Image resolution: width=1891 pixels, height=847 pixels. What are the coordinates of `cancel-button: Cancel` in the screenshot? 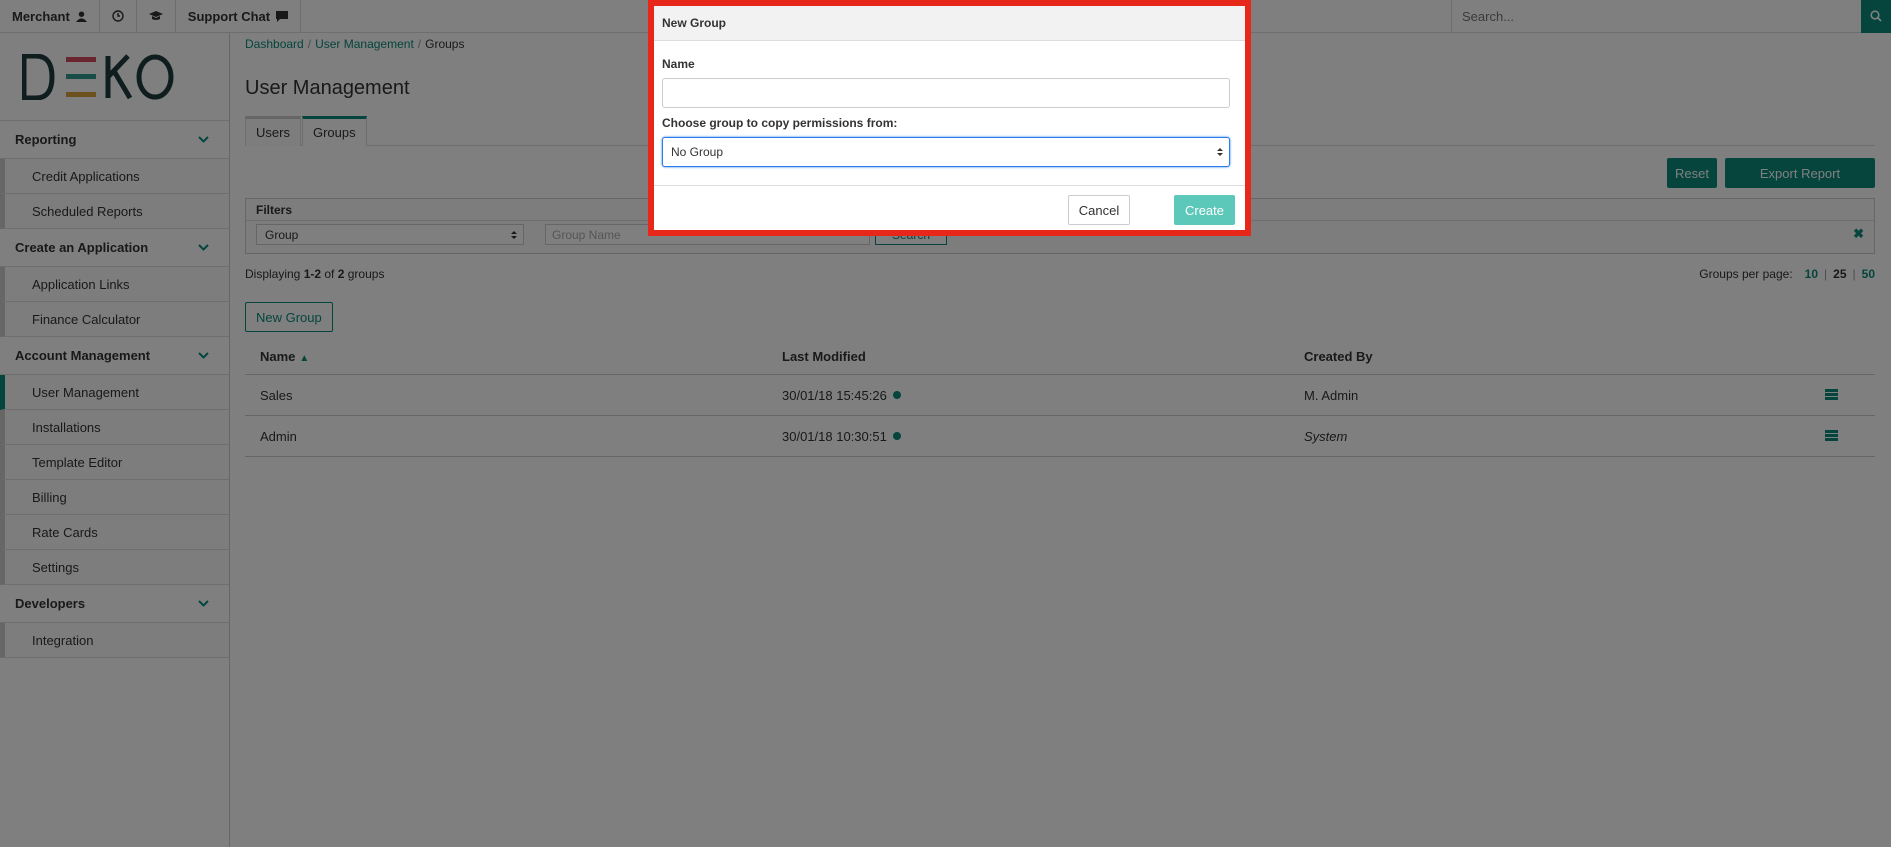 It's located at (1099, 210).